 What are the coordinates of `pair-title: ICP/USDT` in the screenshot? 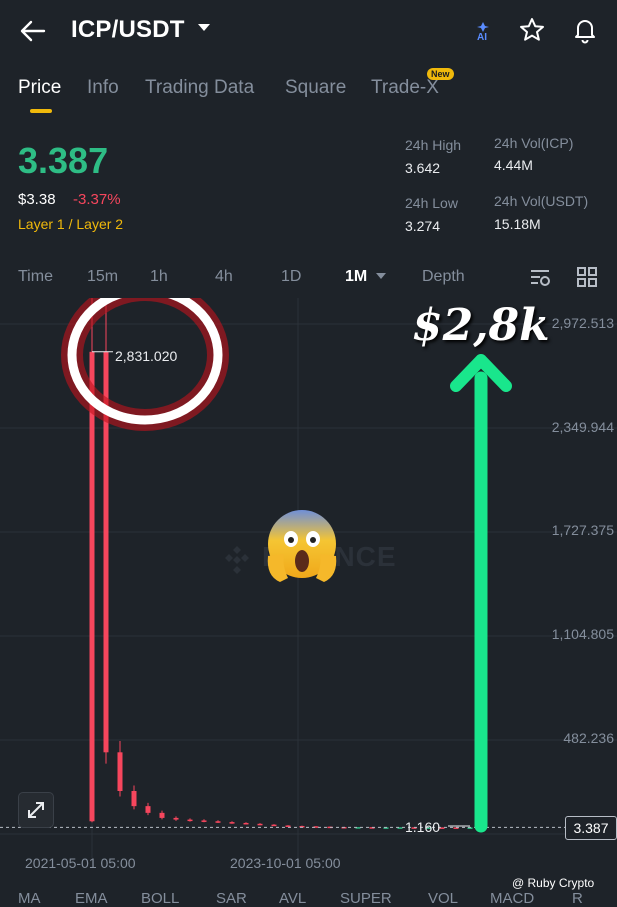 It's located at (128, 30).